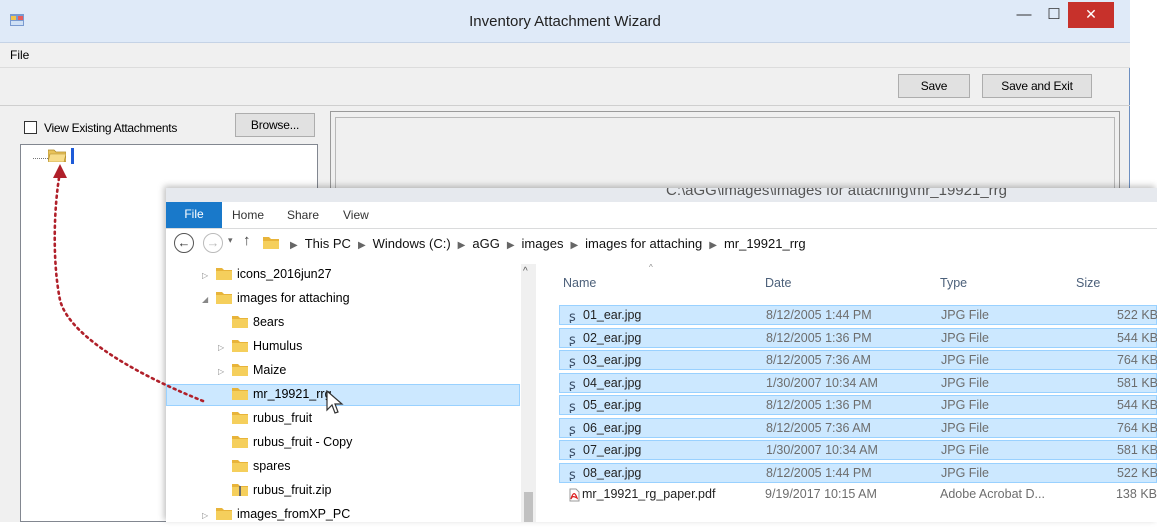  I want to click on column-header-type: Type, so click(953, 283).